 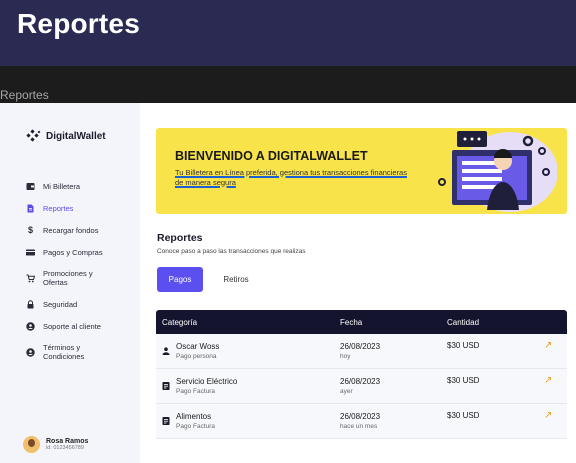 I want to click on sidebar-item-mi-billetera: Mi Billetera, so click(x=81, y=186).